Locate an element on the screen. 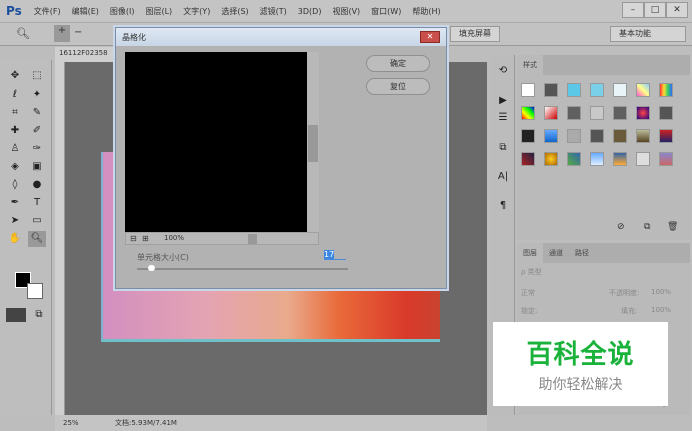 The width and height of the screenshot is (692, 431). slider-handle is located at coordinates (151, 268).